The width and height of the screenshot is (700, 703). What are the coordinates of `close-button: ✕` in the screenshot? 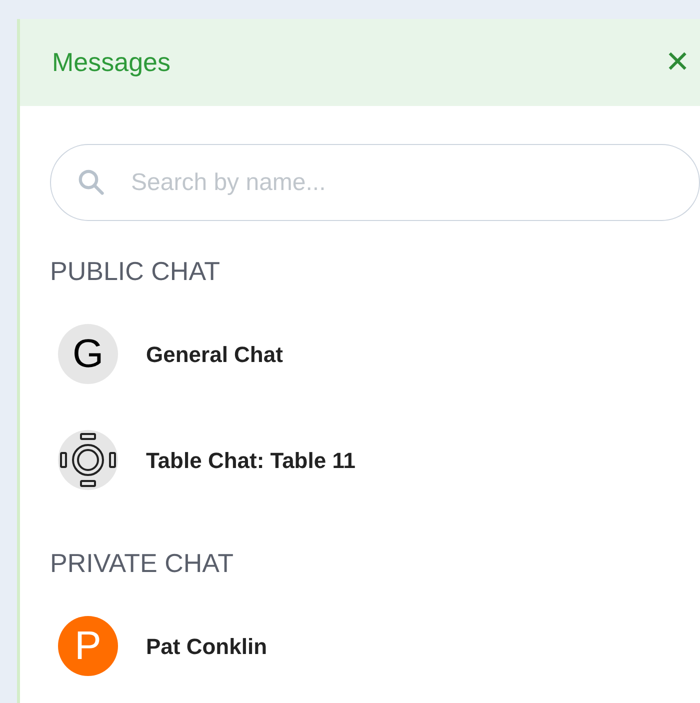 It's located at (677, 63).